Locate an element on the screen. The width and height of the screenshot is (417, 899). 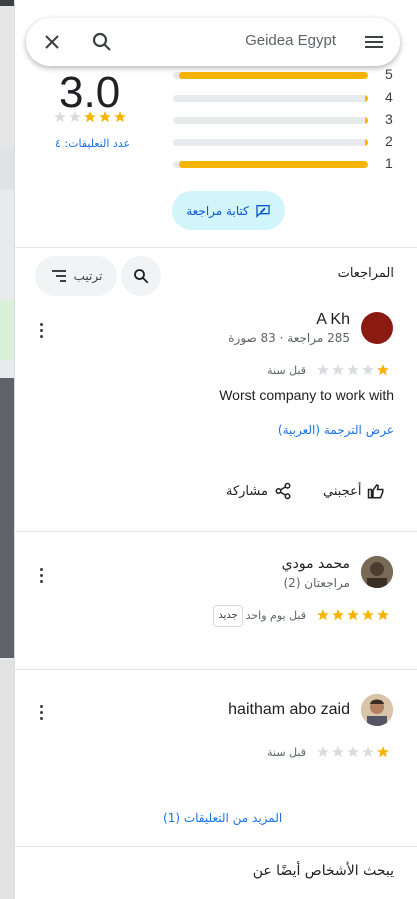
reviewer-meta: 285 مراجعة · 83 صورة is located at coordinates (289, 338).